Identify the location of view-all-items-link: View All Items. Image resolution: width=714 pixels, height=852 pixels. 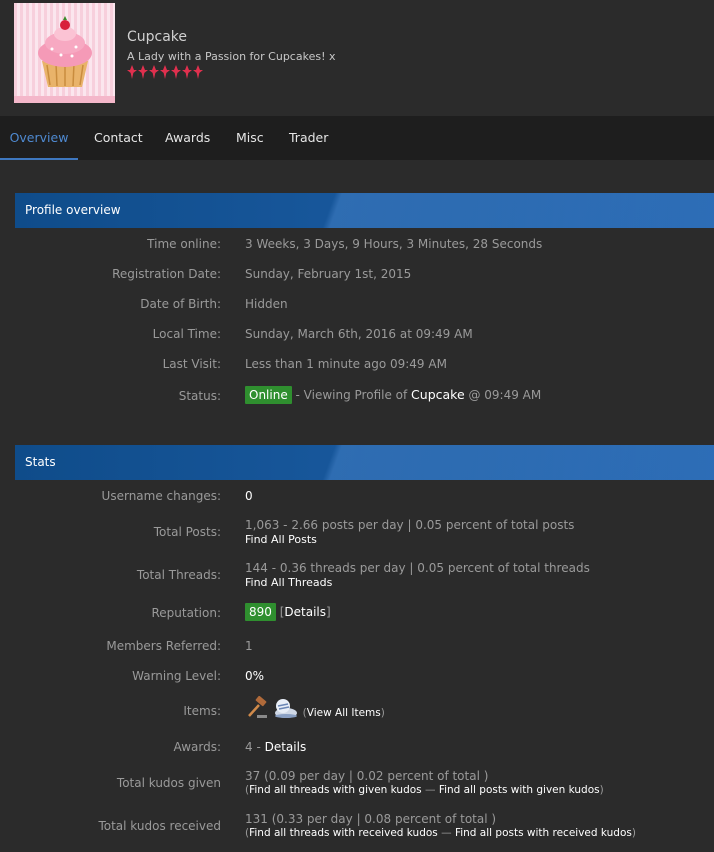
(344, 713).